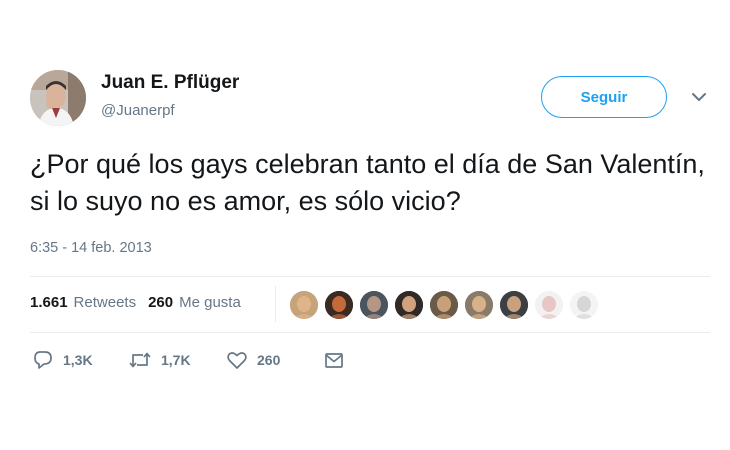 The width and height of the screenshot is (730, 450). I want to click on heart-icon, so click(237, 360).